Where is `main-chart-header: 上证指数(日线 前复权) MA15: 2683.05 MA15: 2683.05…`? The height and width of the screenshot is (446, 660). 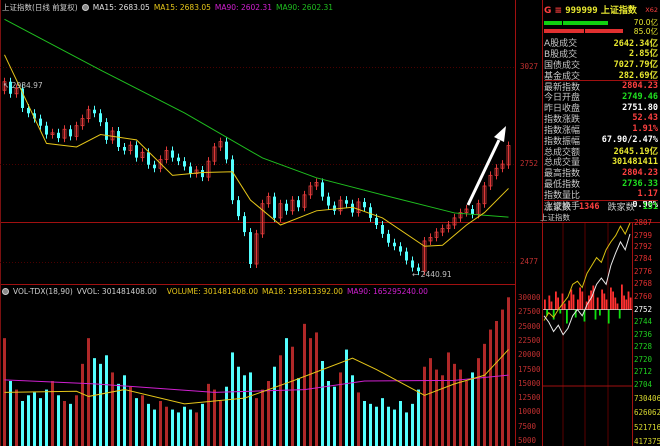 main-chart-header: 上证指数(日线 前复权) MA15: 2683.05 MA15: 2683.05… is located at coordinates (167, 7).